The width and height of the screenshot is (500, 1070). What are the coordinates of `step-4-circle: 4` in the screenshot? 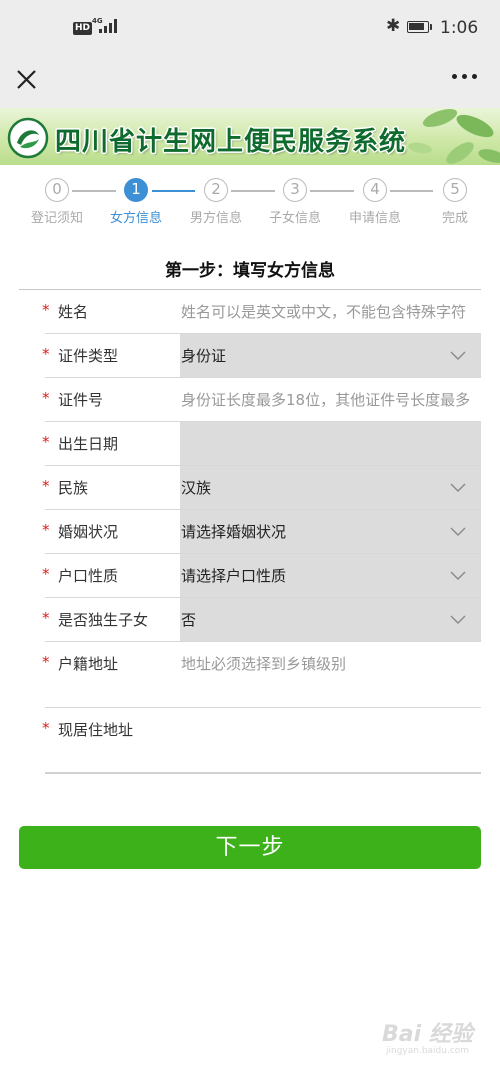 It's located at (375, 190).